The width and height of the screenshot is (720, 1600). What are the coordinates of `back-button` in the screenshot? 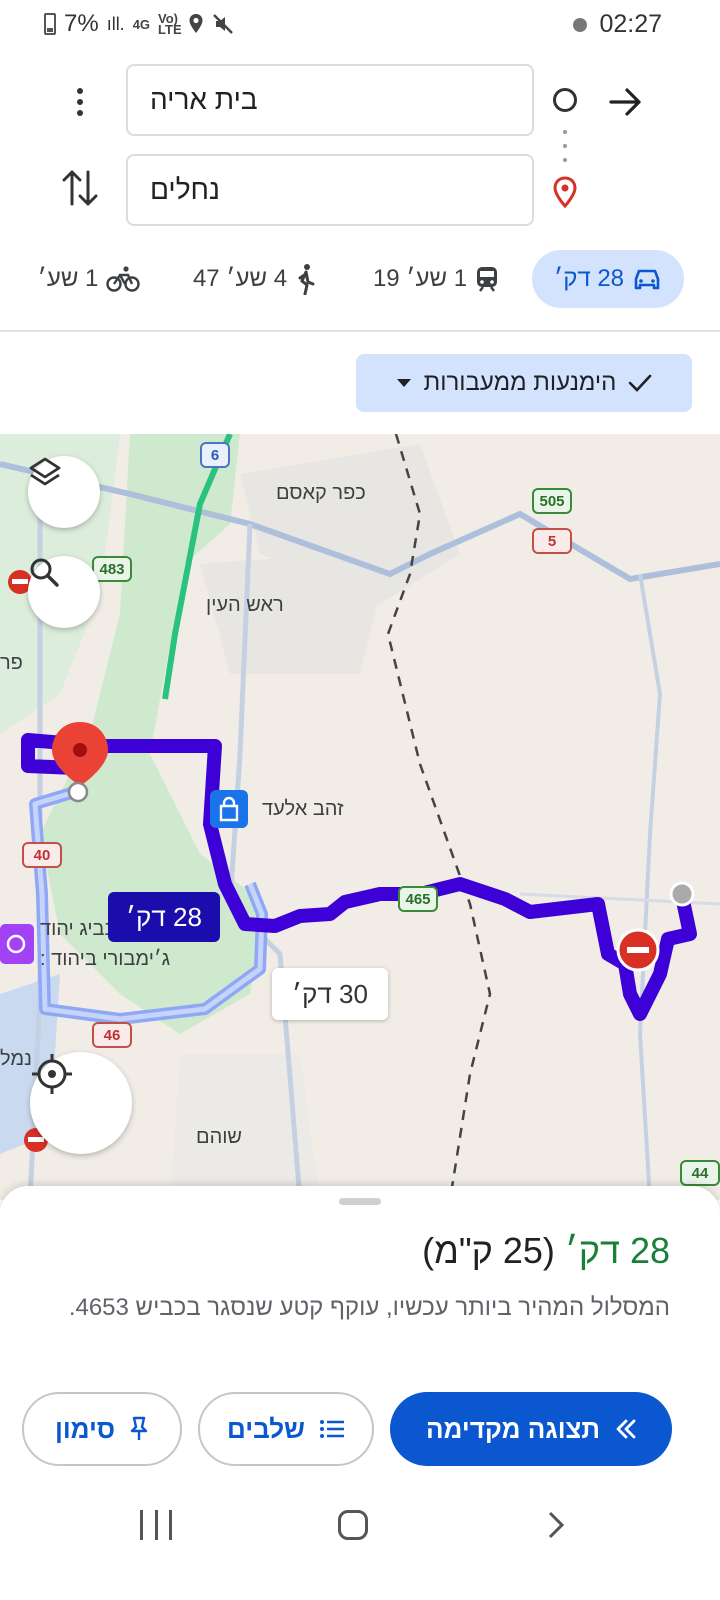 It's located at (626, 102).